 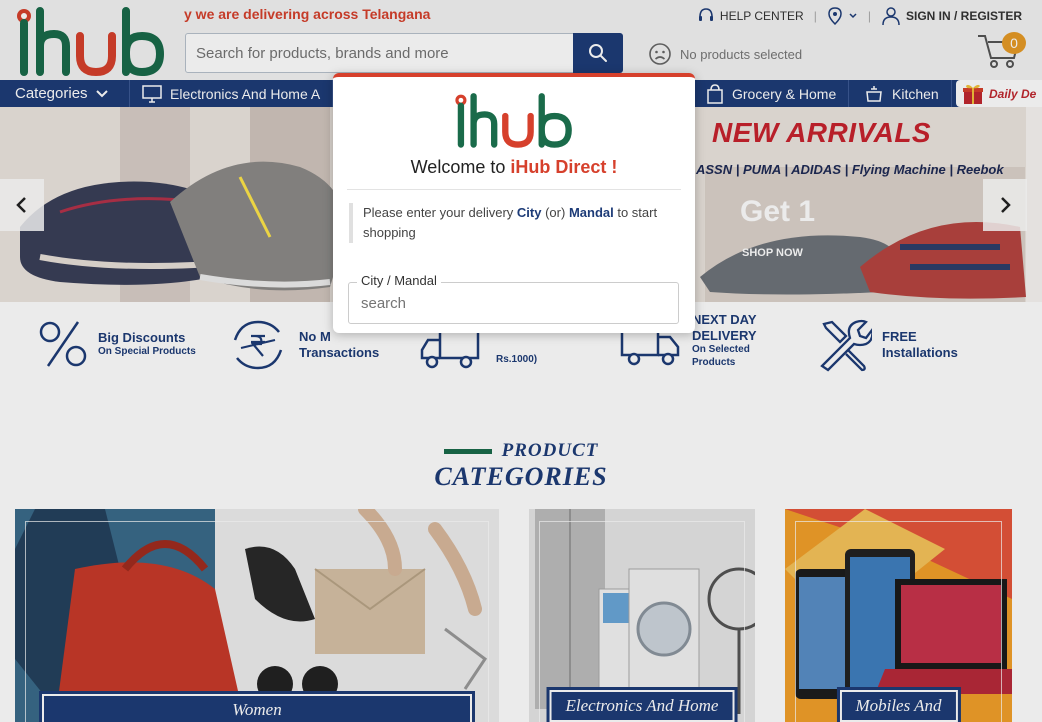 I want to click on msg-mandal: Mandal, so click(x=591, y=212).